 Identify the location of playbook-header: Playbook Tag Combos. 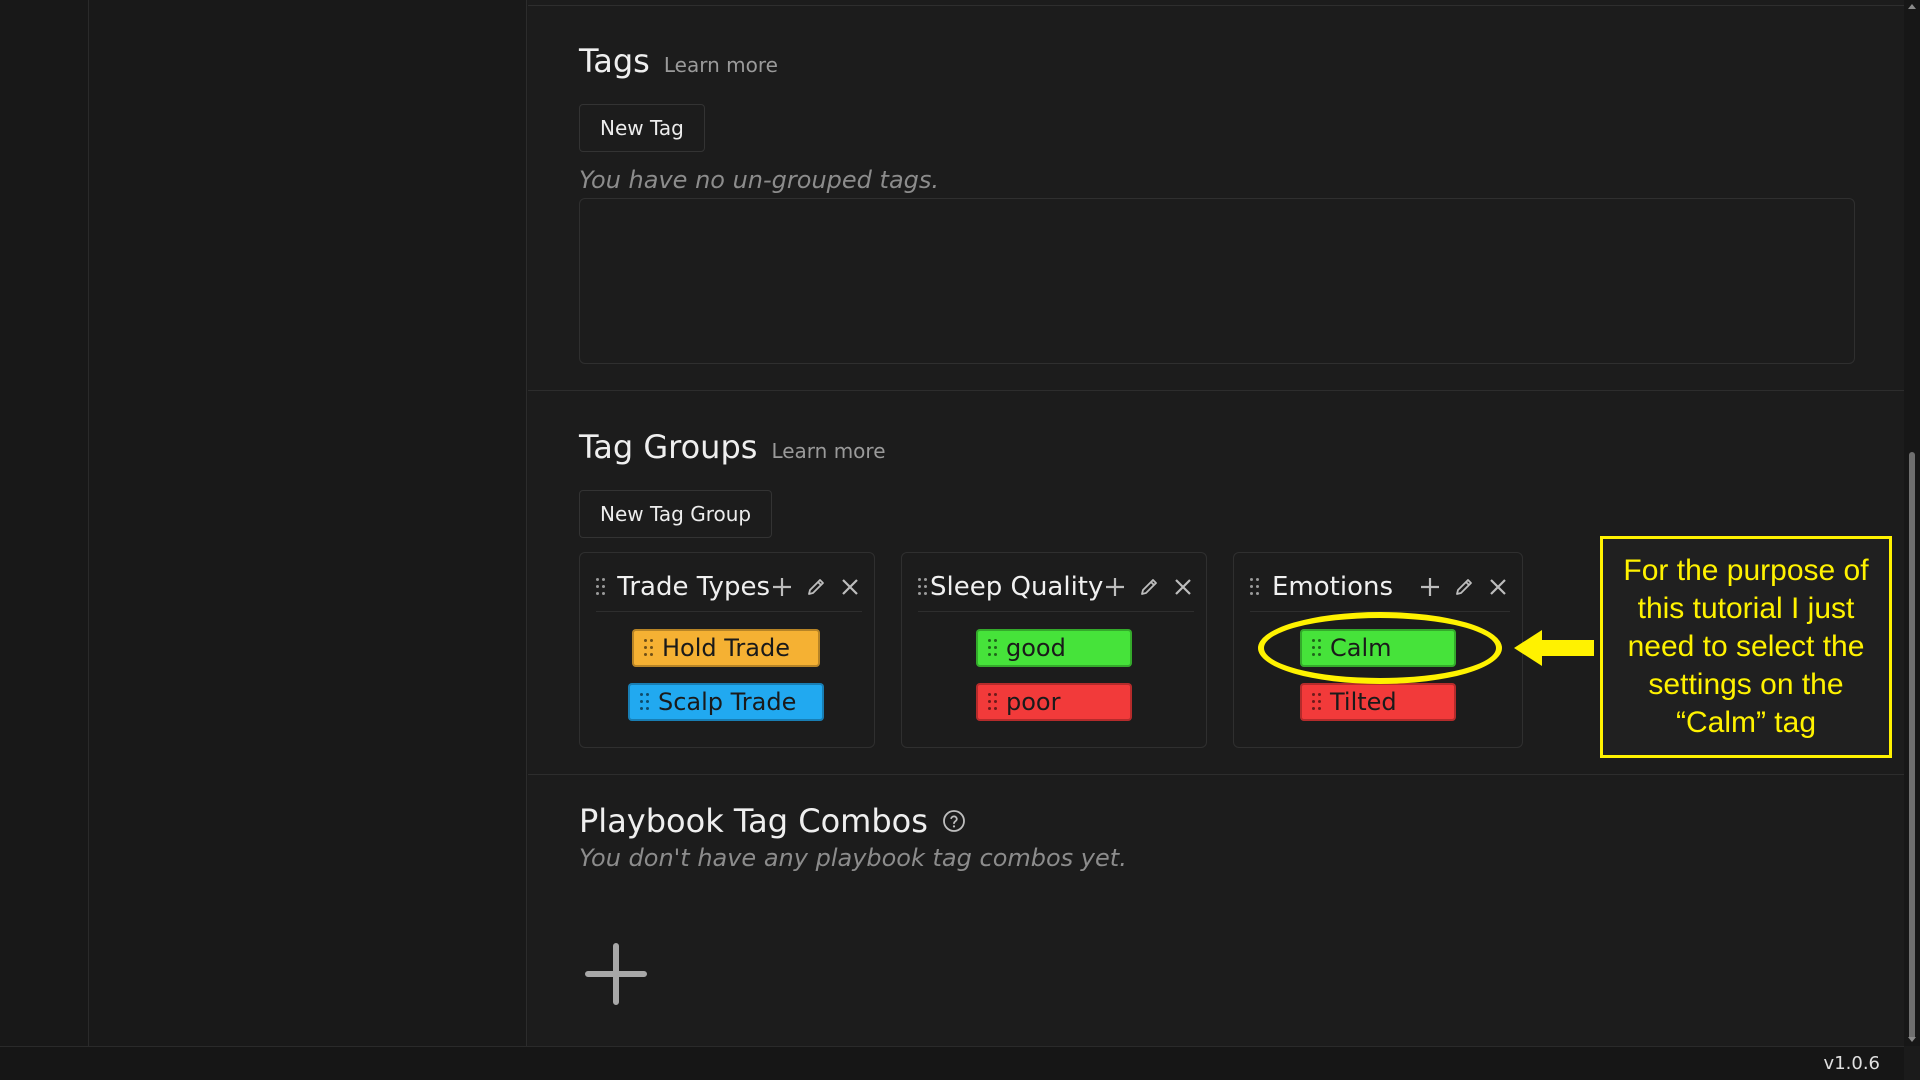
(772, 821).